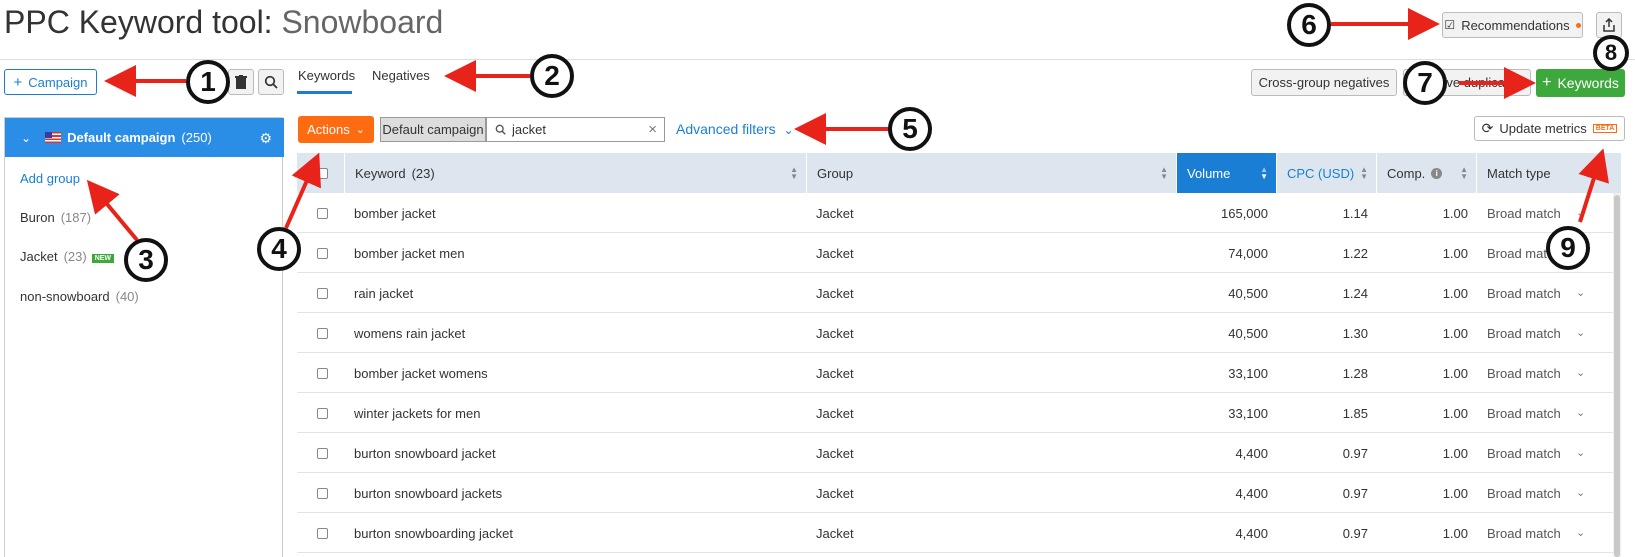 This screenshot has width=1635, height=557. What do you see at coordinates (1609, 25) in the screenshot?
I see `export-icon` at bounding box center [1609, 25].